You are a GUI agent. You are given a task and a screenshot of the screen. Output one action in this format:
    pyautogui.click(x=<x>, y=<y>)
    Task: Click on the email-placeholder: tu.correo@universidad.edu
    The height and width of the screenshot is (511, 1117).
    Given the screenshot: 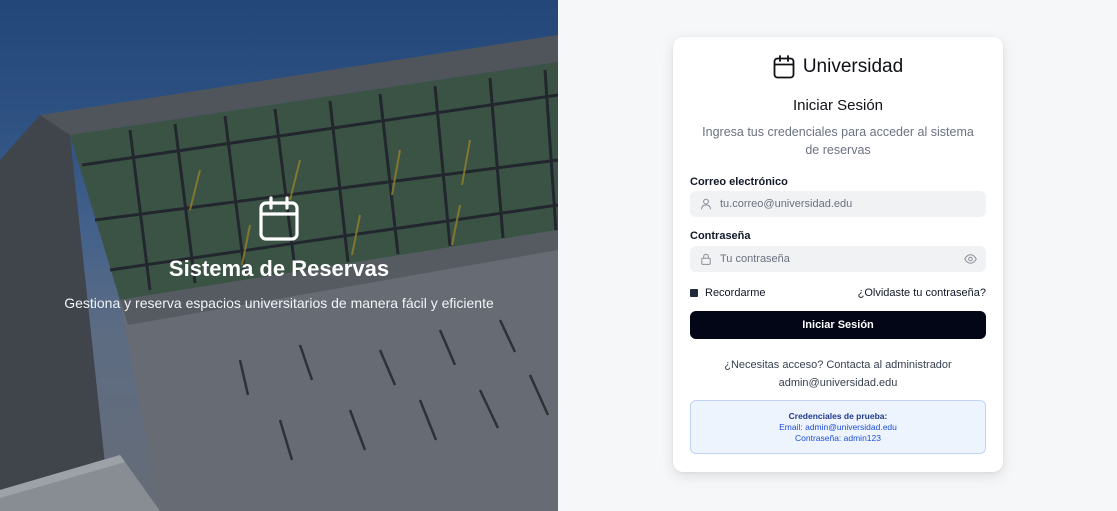 What is the action you would take?
    pyautogui.click(x=786, y=204)
    